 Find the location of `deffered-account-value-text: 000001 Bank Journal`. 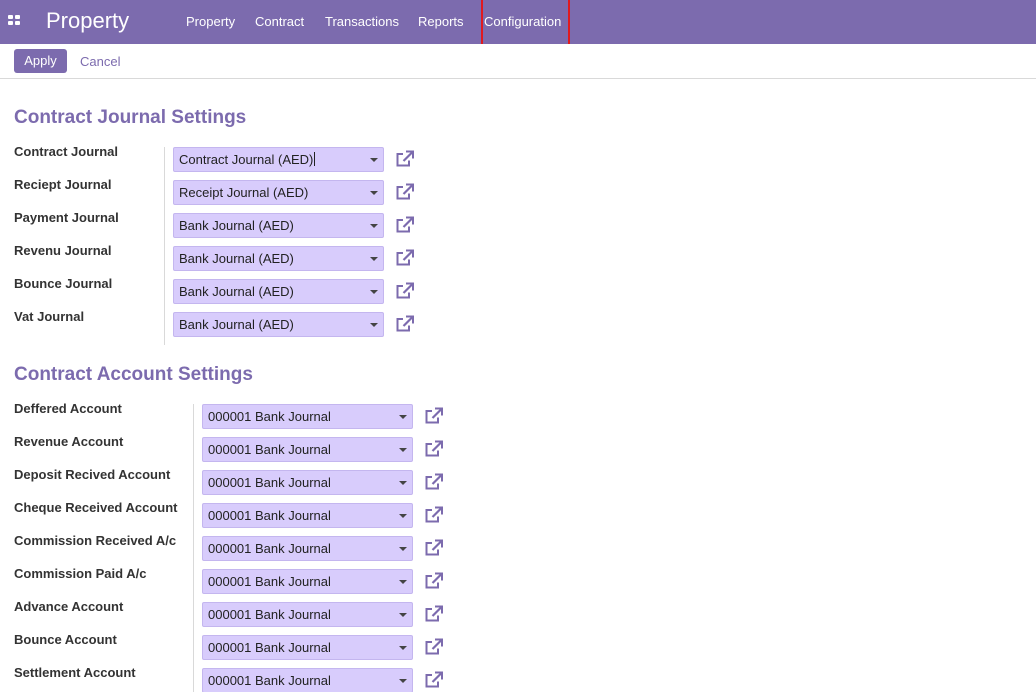

deffered-account-value-text: 000001 Bank Journal is located at coordinates (269, 416).